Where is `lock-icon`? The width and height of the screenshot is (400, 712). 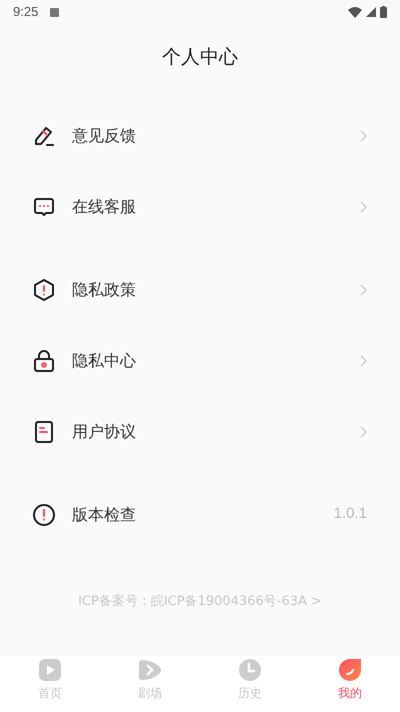
lock-icon is located at coordinates (44, 360).